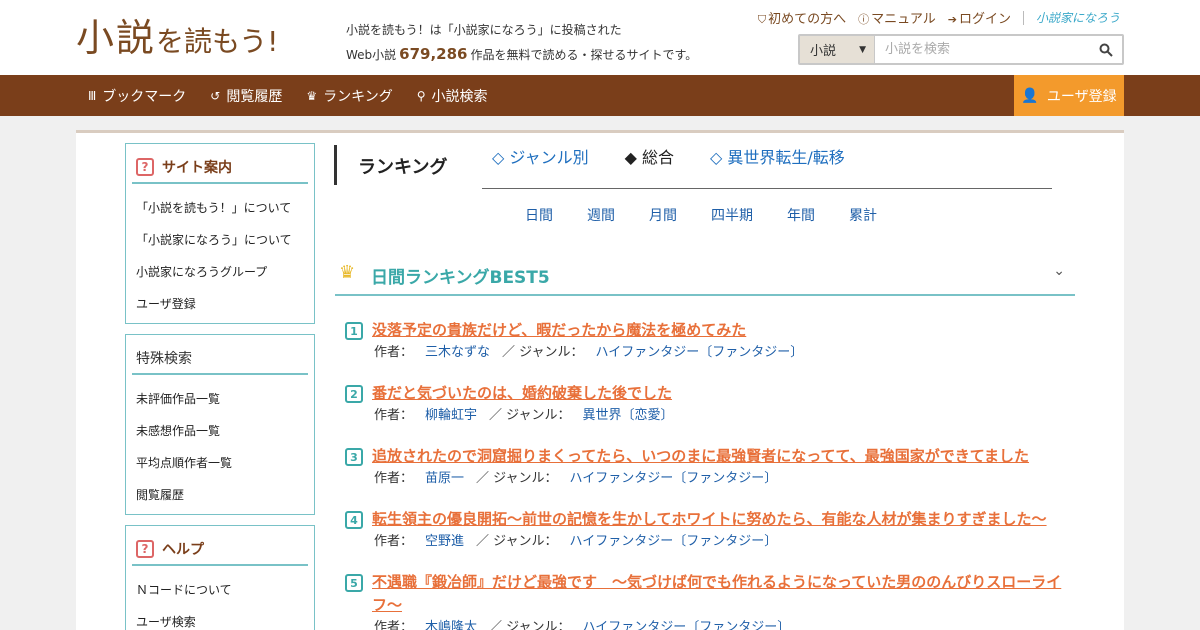  I want to click on search-icon, so click(1106, 50).